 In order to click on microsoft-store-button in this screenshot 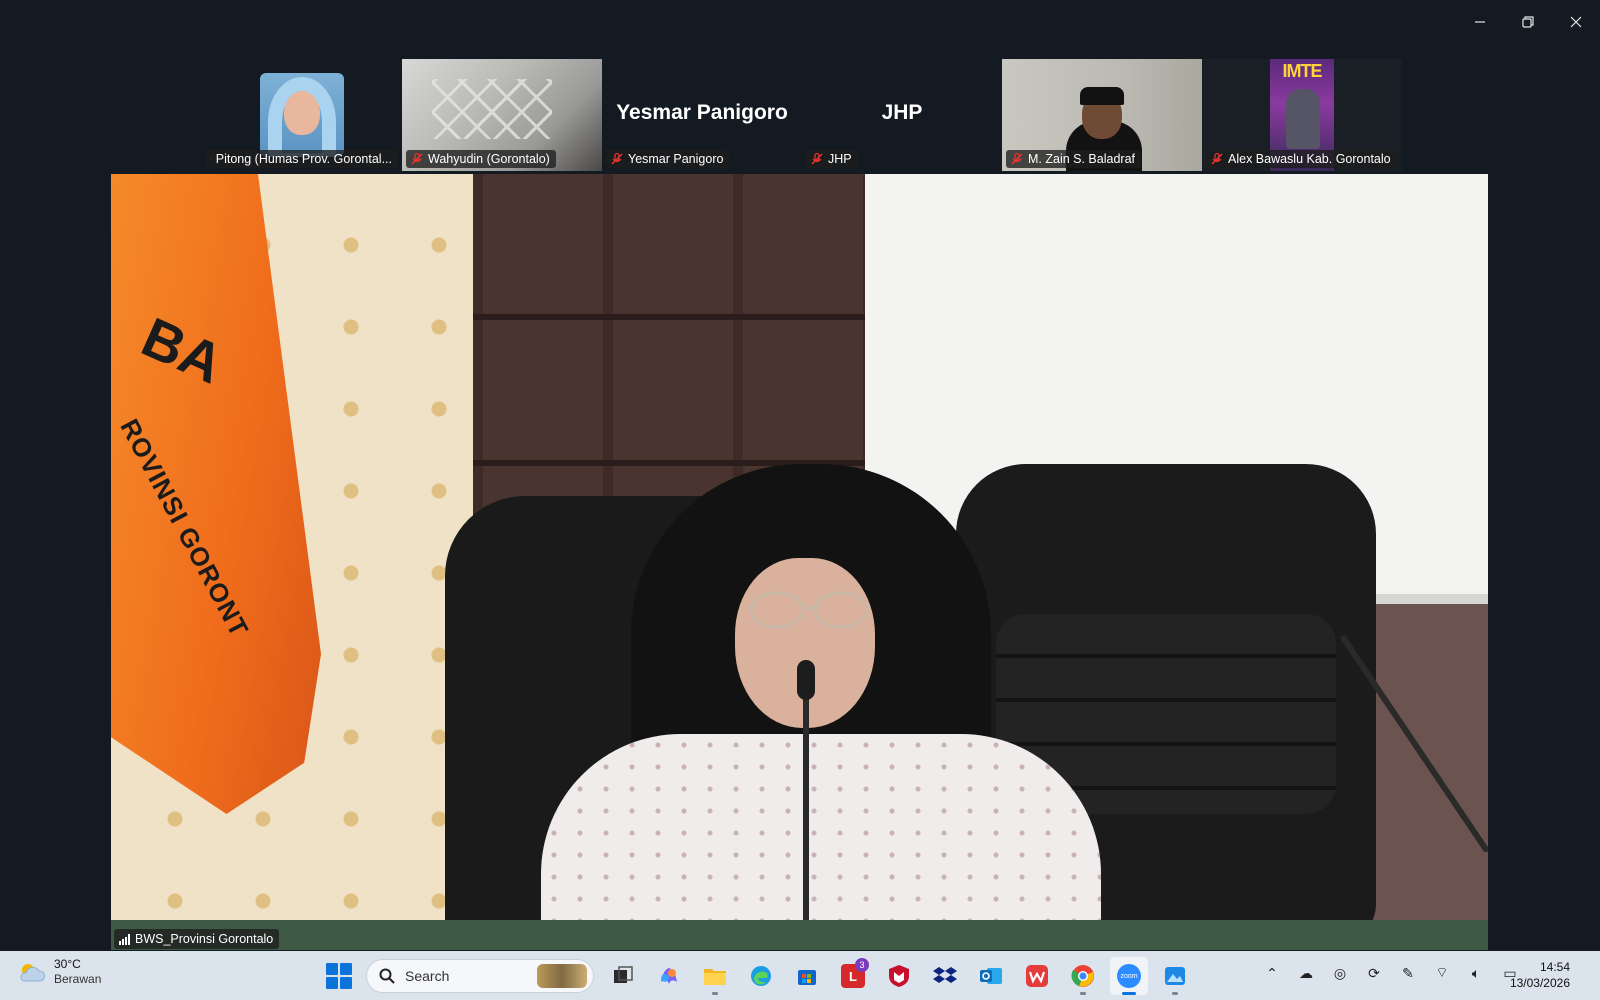, I will do `click(807, 976)`.